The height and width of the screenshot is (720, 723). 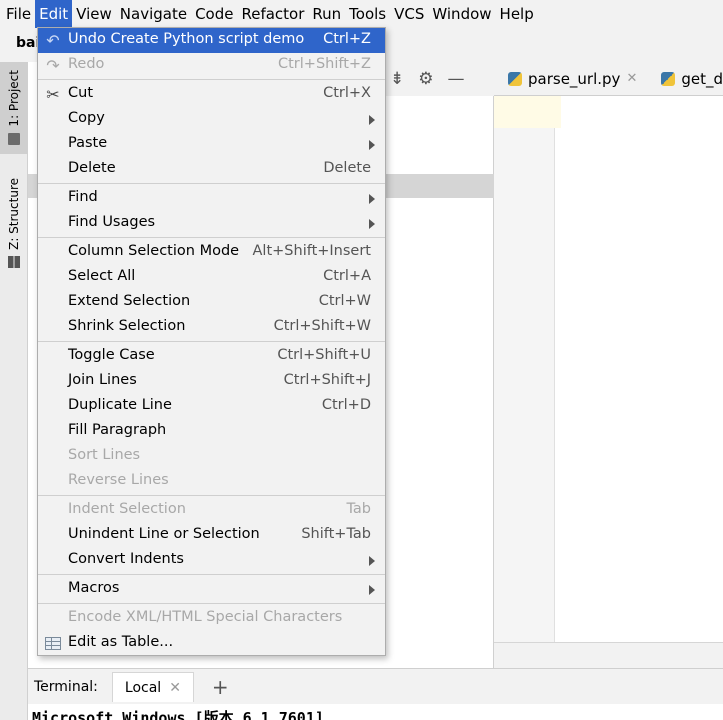 I want to click on menu-item-shortcut: Shift+Tab, so click(x=336, y=534).